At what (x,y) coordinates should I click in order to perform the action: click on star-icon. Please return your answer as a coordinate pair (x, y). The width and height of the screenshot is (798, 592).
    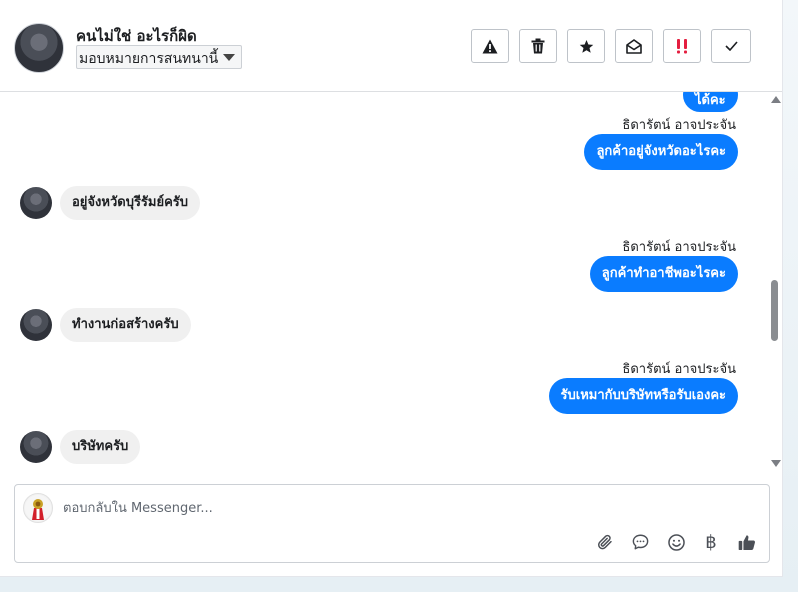
    Looking at the image, I should click on (586, 46).